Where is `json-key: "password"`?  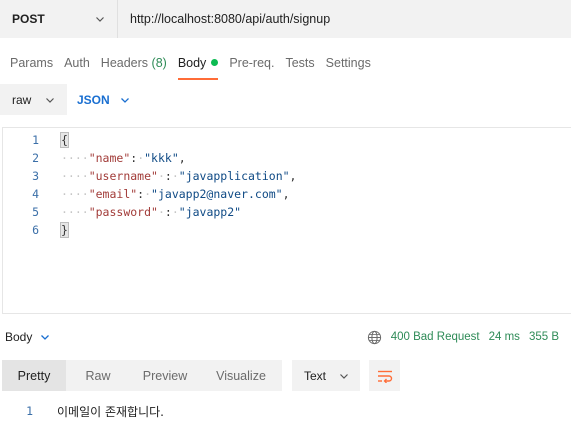 json-key: "password" is located at coordinates (123, 212).